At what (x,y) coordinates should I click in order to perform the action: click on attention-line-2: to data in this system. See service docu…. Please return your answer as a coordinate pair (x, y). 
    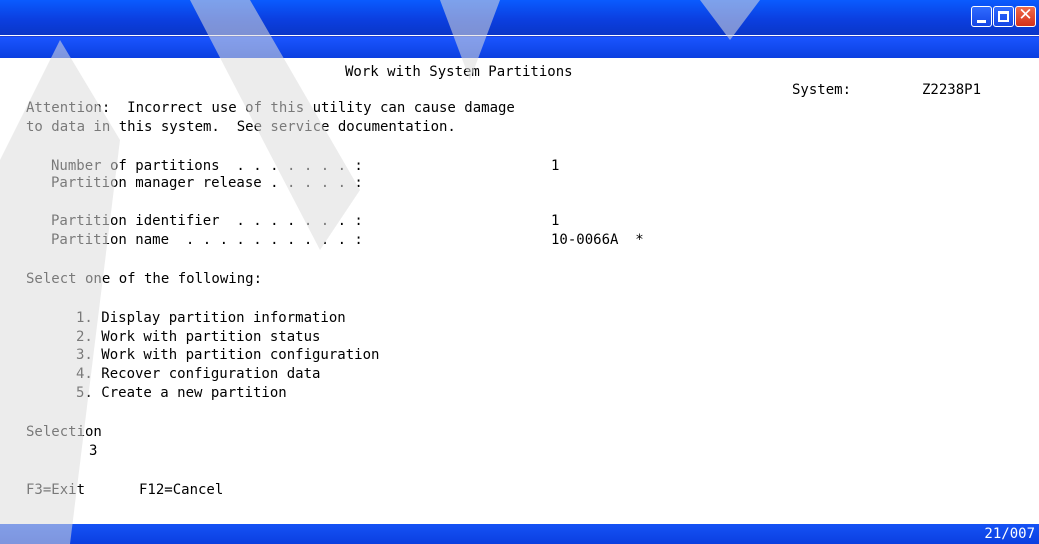
    Looking at the image, I should click on (241, 127).